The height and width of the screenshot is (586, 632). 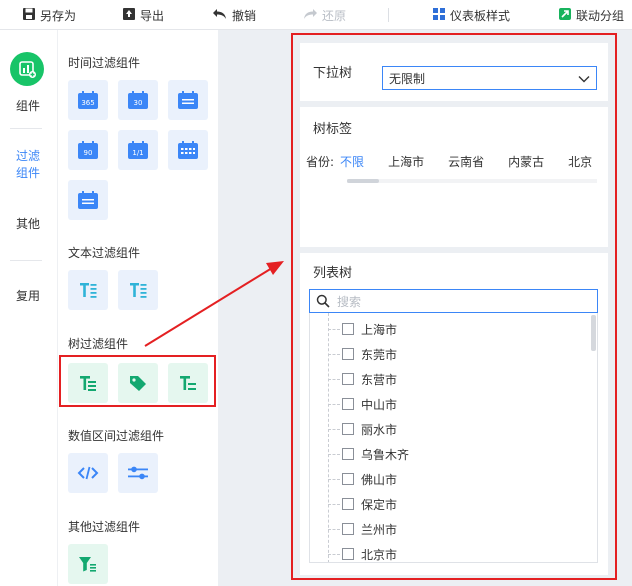 What do you see at coordinates (88, 153) in the screenshot?
I see `tile-label: 90` at bounding box center [88, 153].